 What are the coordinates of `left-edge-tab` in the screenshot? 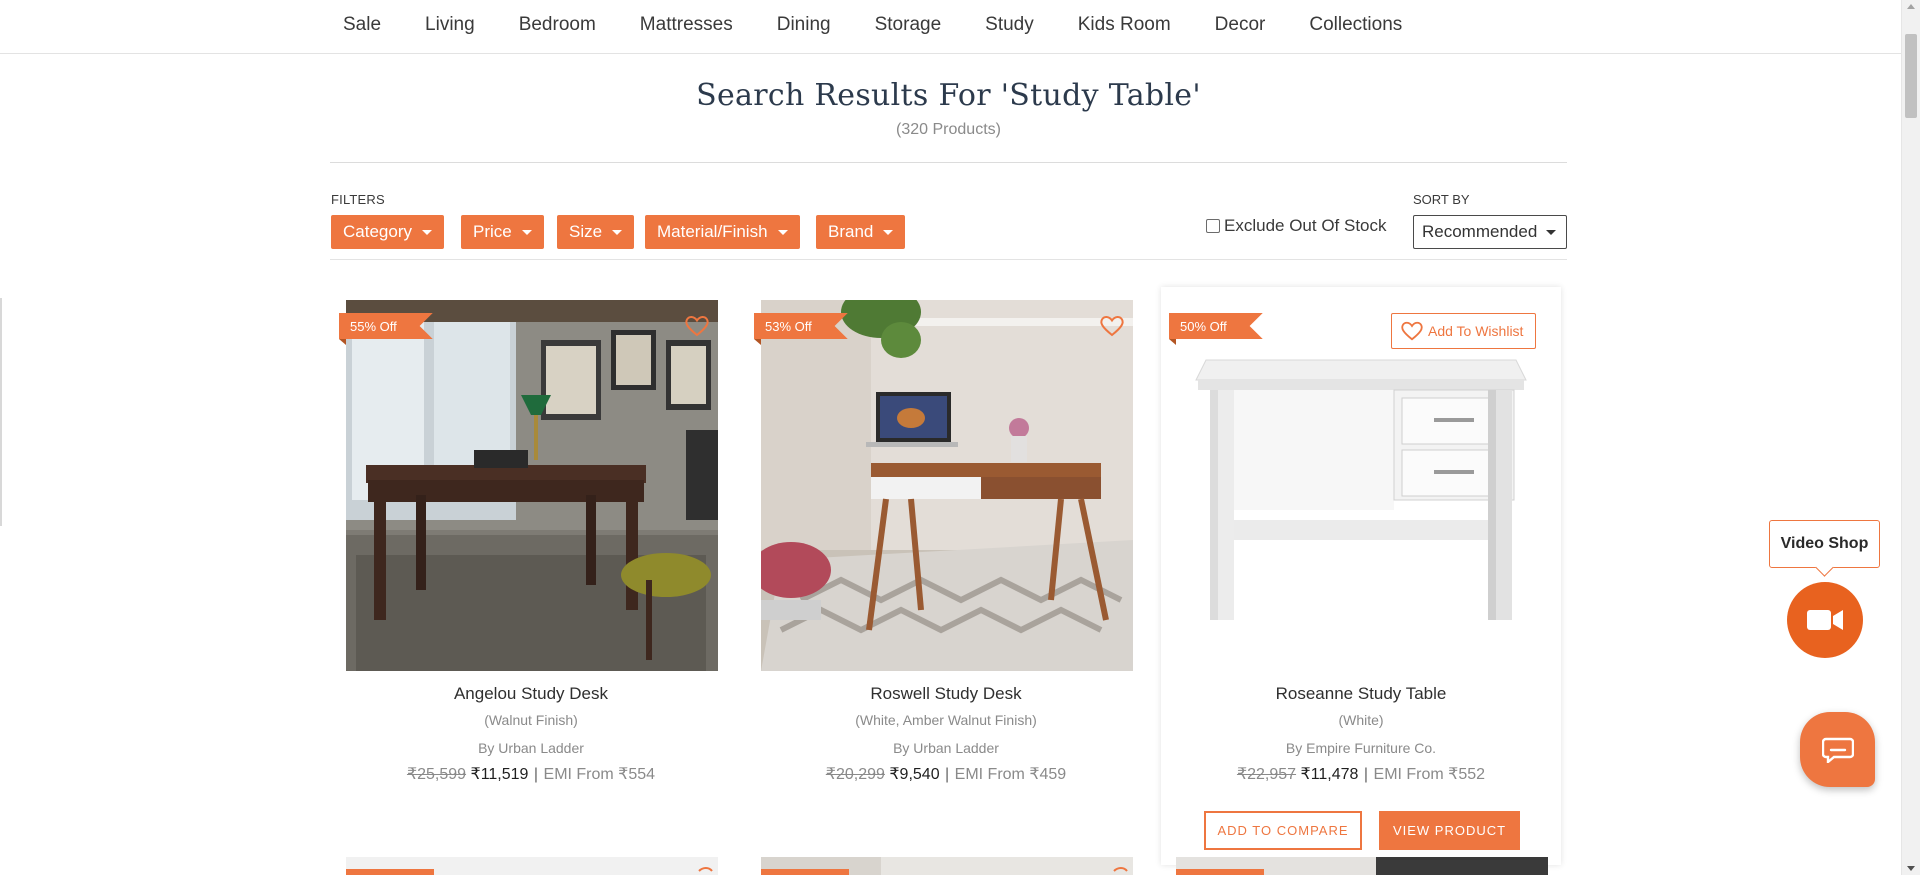 It's located at (1, 412).